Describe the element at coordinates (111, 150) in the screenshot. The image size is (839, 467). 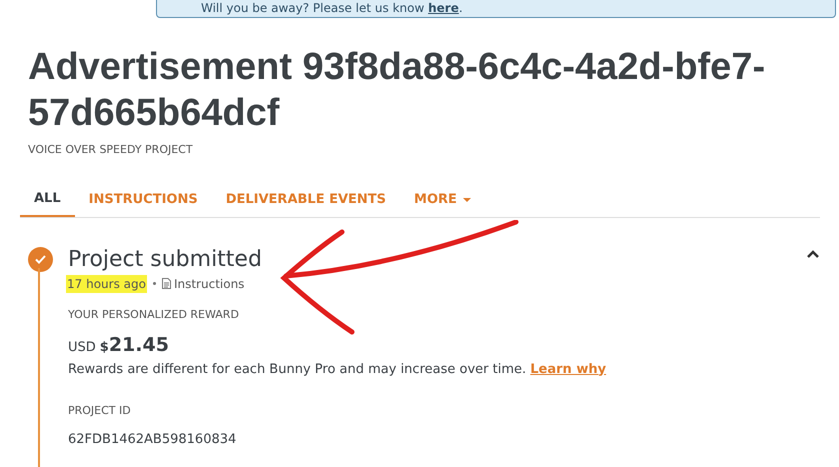
I see `page-subtitle: VOICE OVER SPEEDY PROJECT` at that location.